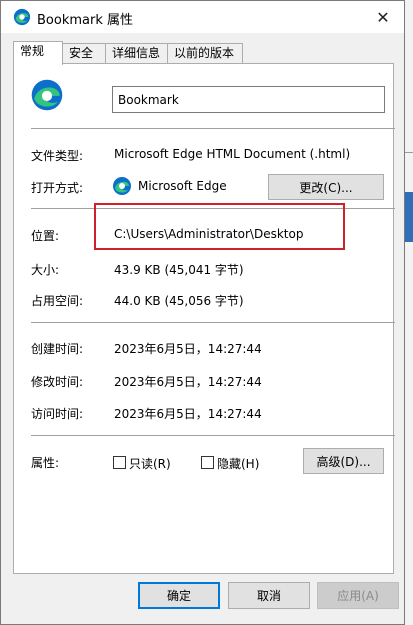 This screenshot has height=625, width=413. What do you see at coordinates (269, 595) in the screenshot?
I see `cancel-button: 取消` at bounding box center [269, 595].